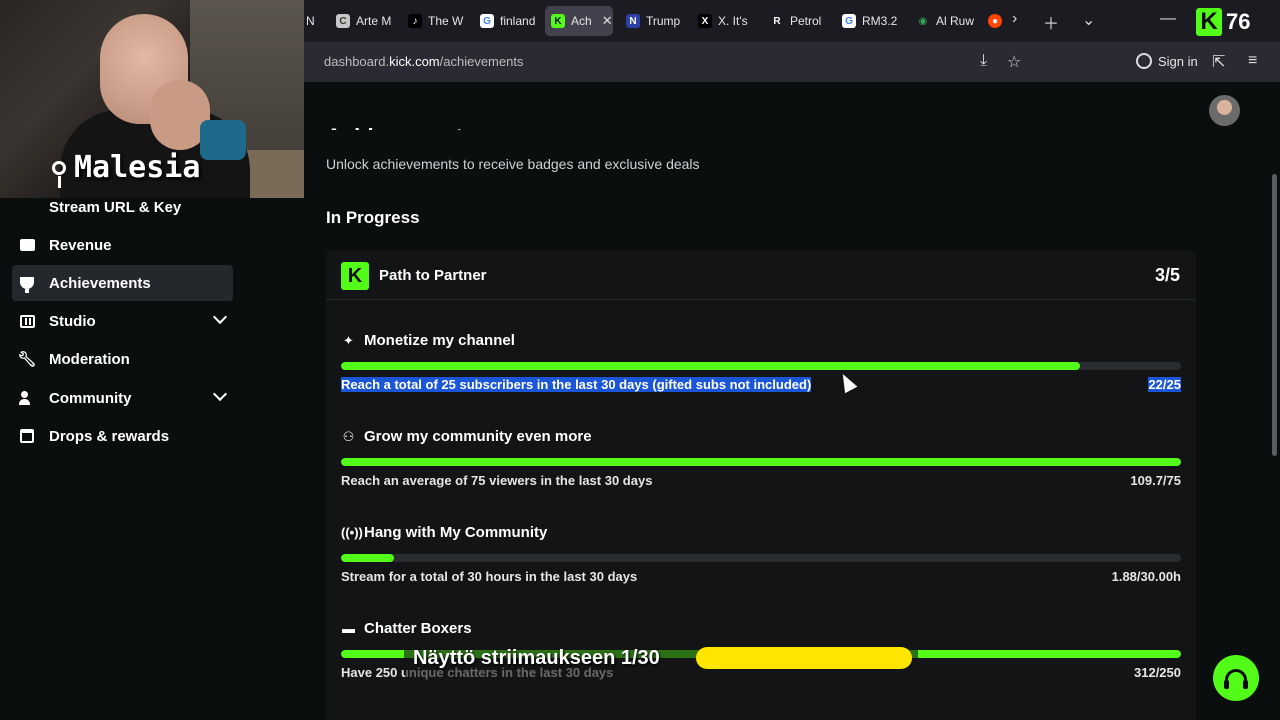 The height and width of the screenshot is (720, 1280). What do you see at coordinates (428, 340) in the screenshot?
I see `goal-header: ✦ Monetize my channel` at bounding box center [428, 340].